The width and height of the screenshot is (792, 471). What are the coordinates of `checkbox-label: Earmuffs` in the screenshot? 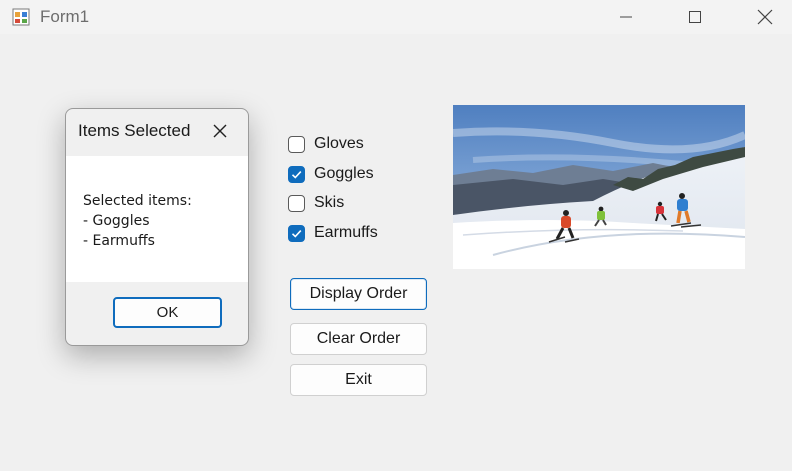 It's located at (346, 232).